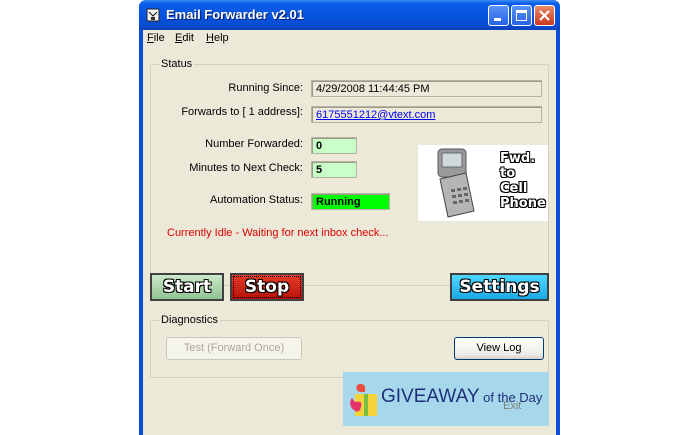 This screenshot has width=700, height=435. I want to click on menu-edit-label: dit, so click(188, 38).